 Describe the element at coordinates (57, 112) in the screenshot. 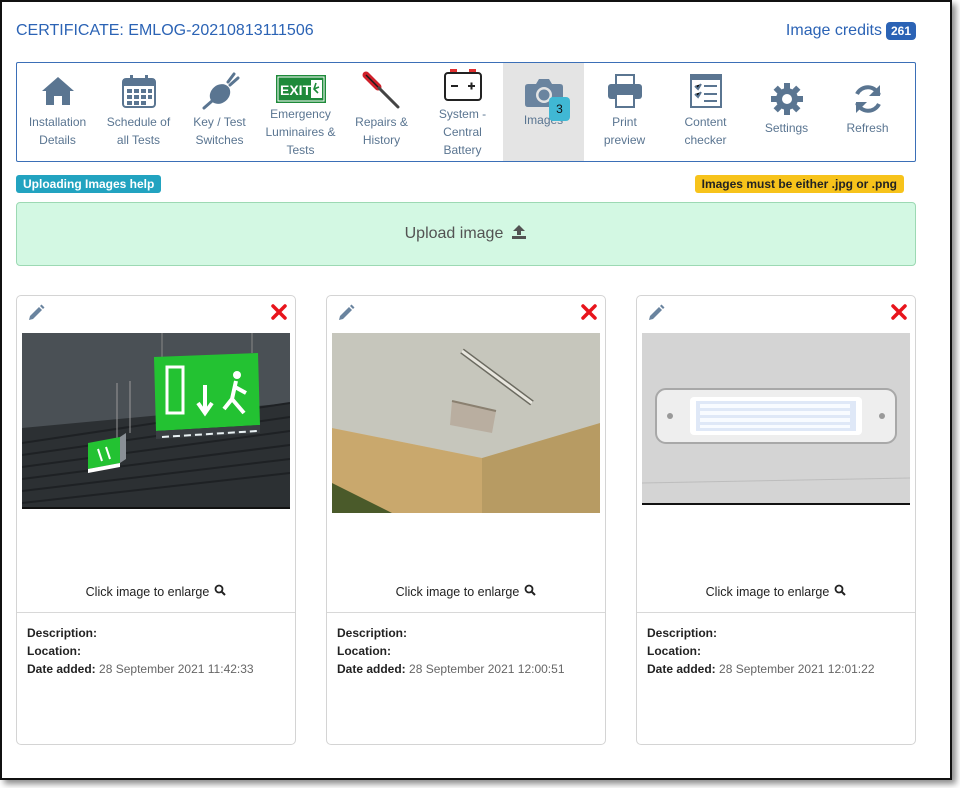

I see `tool-installation-details: Installation Details` at that location.